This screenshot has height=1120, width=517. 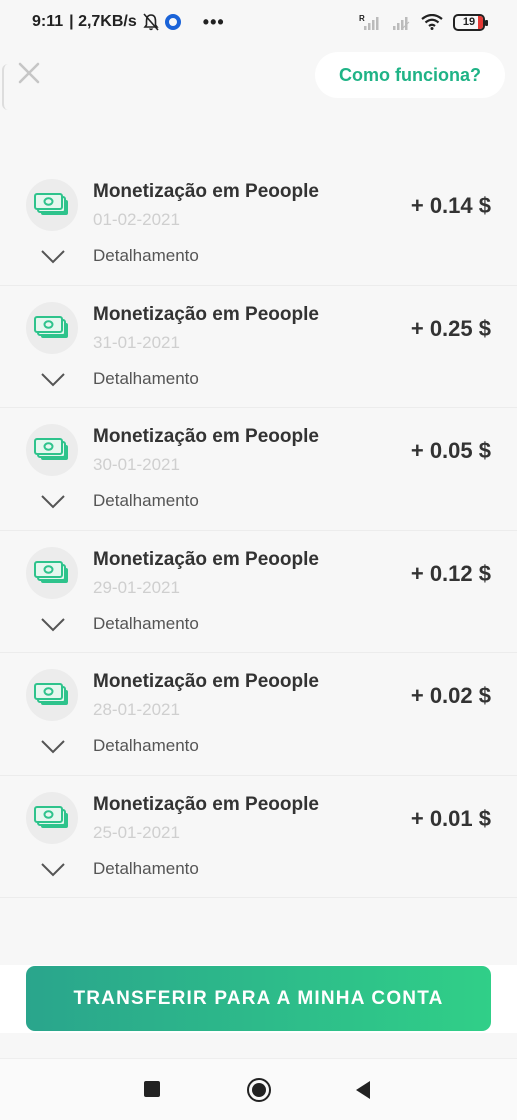 What do you see at coordinates (48, 21) in the screenshot?
I see `status-time: 9:11` at bounding box center [48, 21].